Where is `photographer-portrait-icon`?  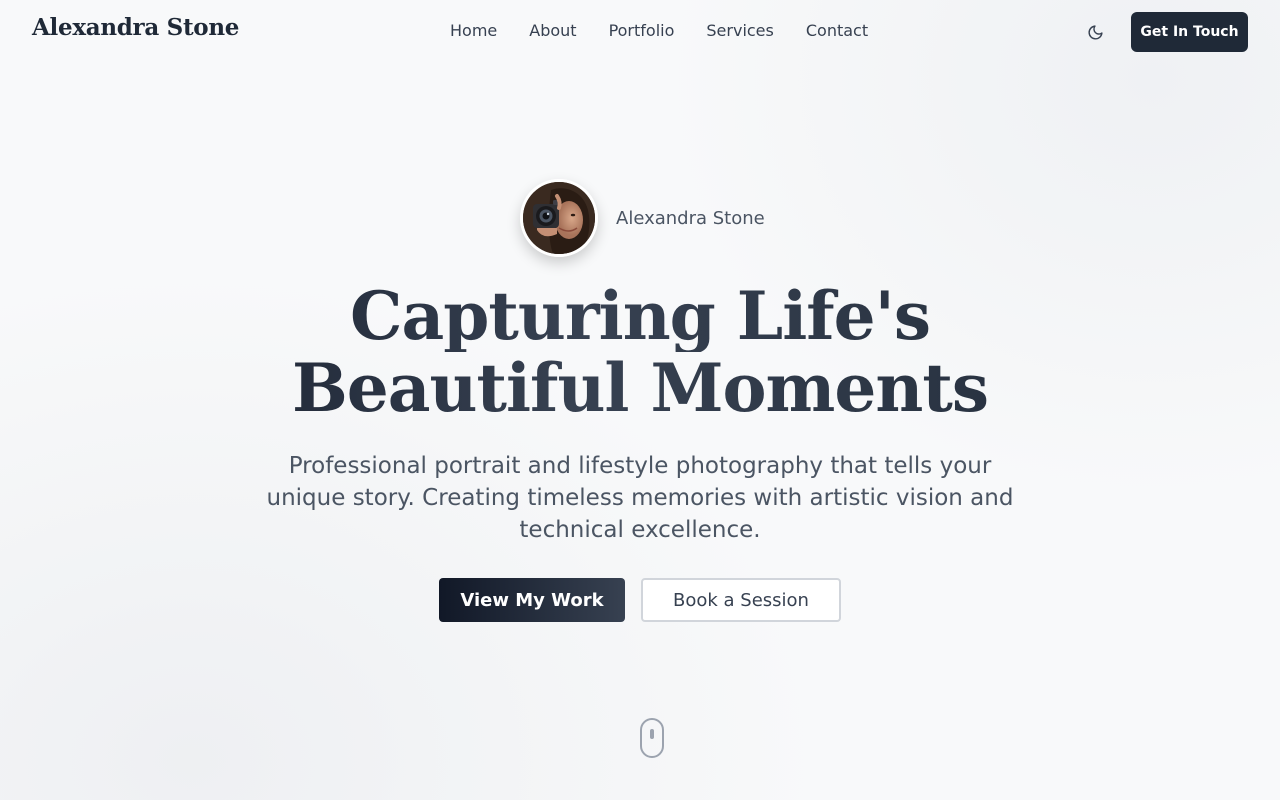 photographer-portrait-icon is located at coordinates (559, 218).